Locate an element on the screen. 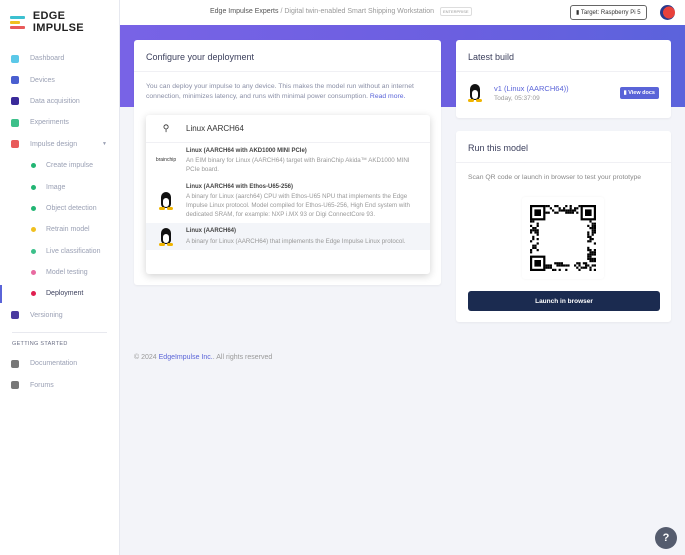 Image resolution: width=685 pixels, height=555 pixels. object-detection-icon is located at coordinates (33, 208).